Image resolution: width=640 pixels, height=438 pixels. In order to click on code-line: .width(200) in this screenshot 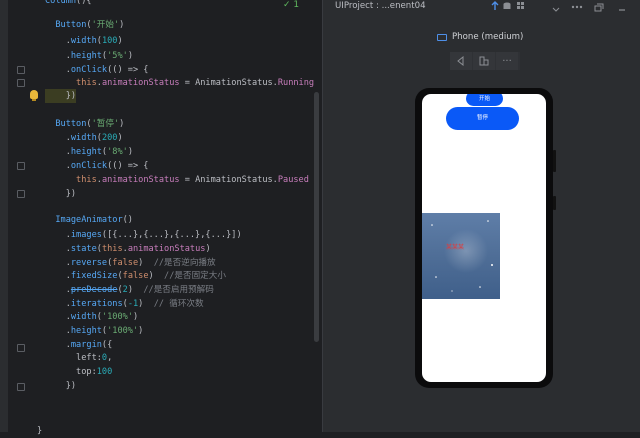, I will do `click(84, 138)`.